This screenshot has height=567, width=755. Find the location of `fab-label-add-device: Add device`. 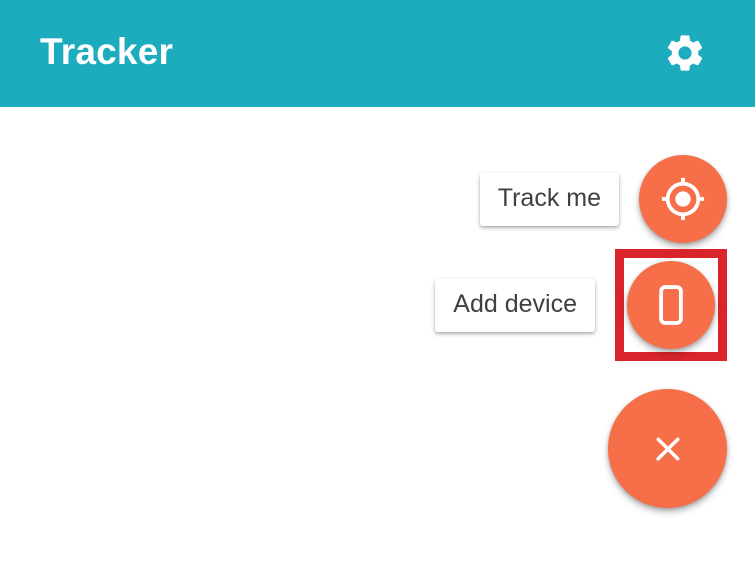

fab-label-add-device: Add device is located at coordinates (515, 305).